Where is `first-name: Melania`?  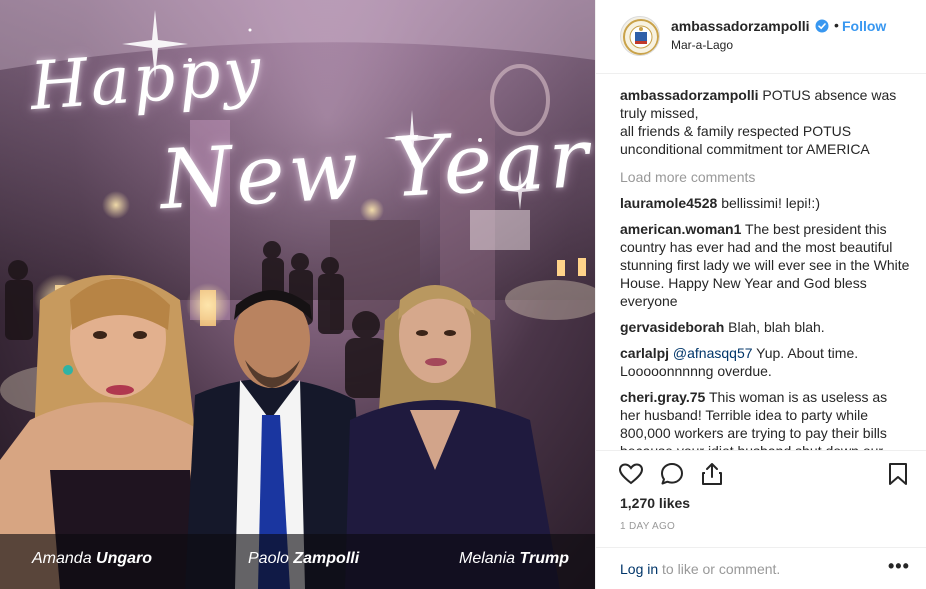
first-name: Melania is located at coordinates (487, 558).